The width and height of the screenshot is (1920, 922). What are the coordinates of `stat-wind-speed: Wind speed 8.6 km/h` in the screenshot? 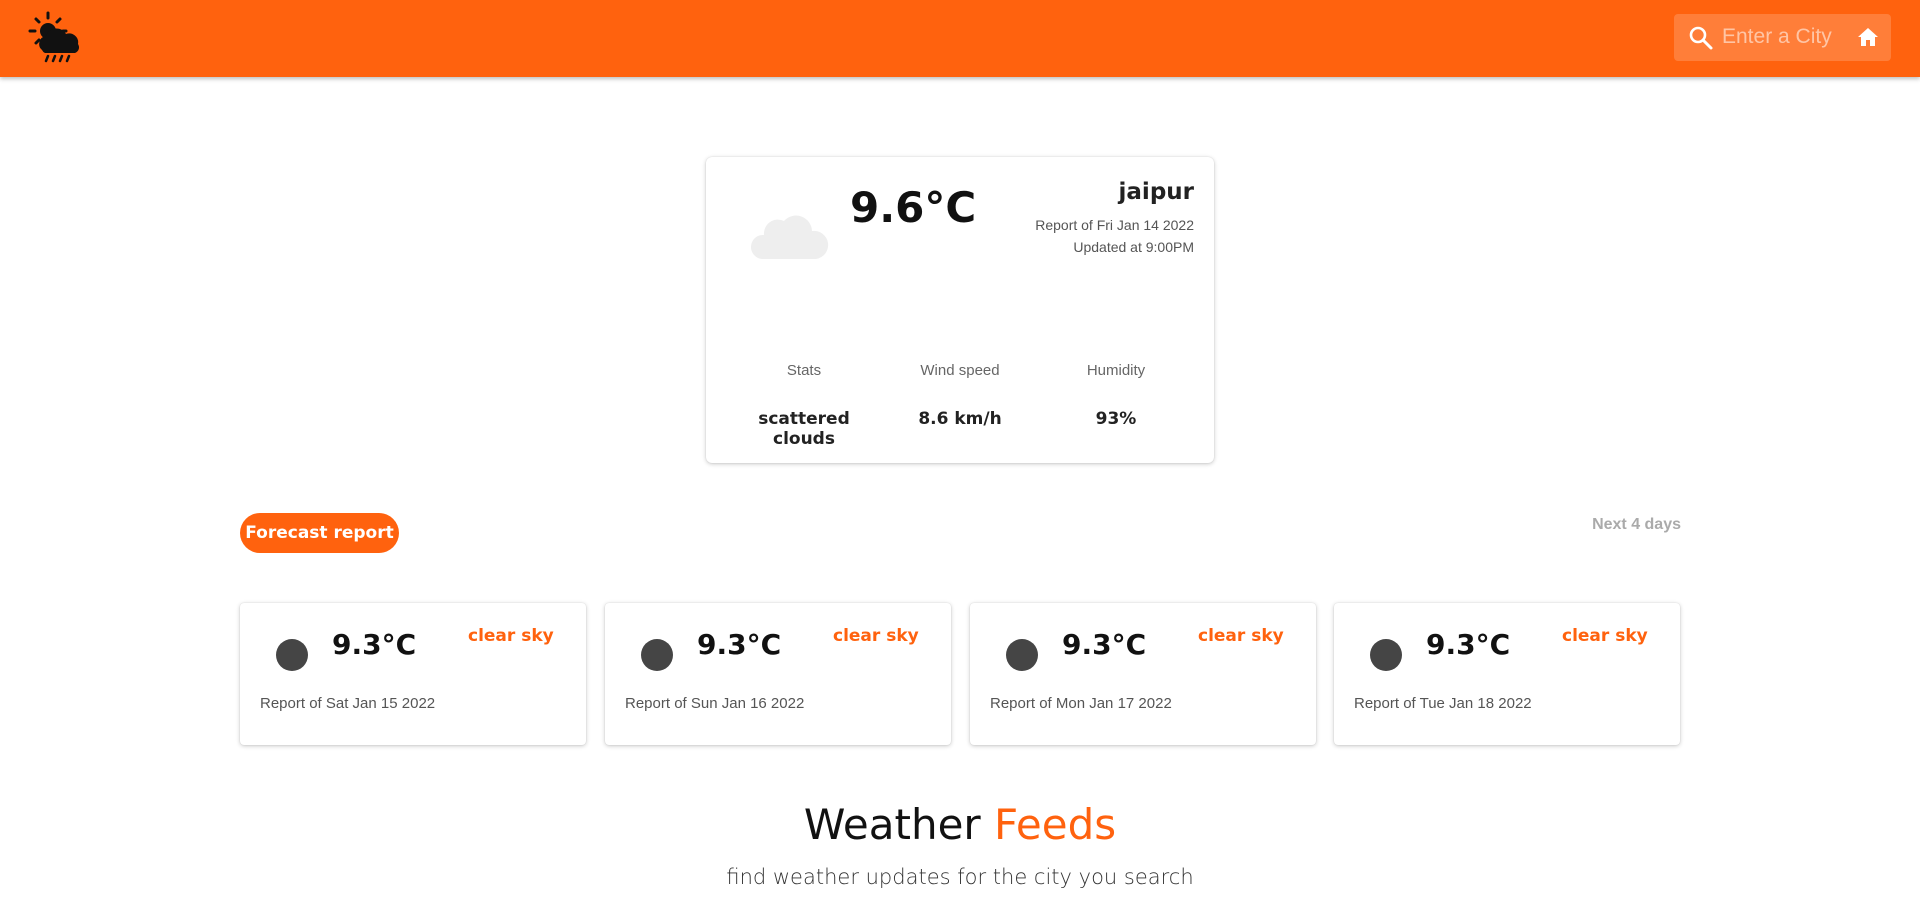 It's located at (960, 395).